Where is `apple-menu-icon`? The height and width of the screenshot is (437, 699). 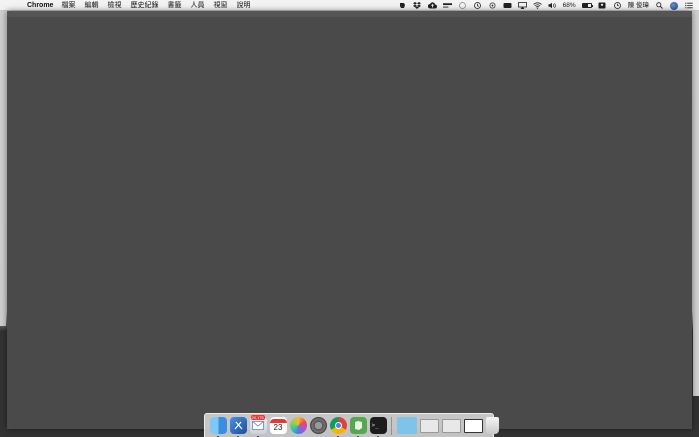 apple-menu-icon is located at coordinates (14, 5).